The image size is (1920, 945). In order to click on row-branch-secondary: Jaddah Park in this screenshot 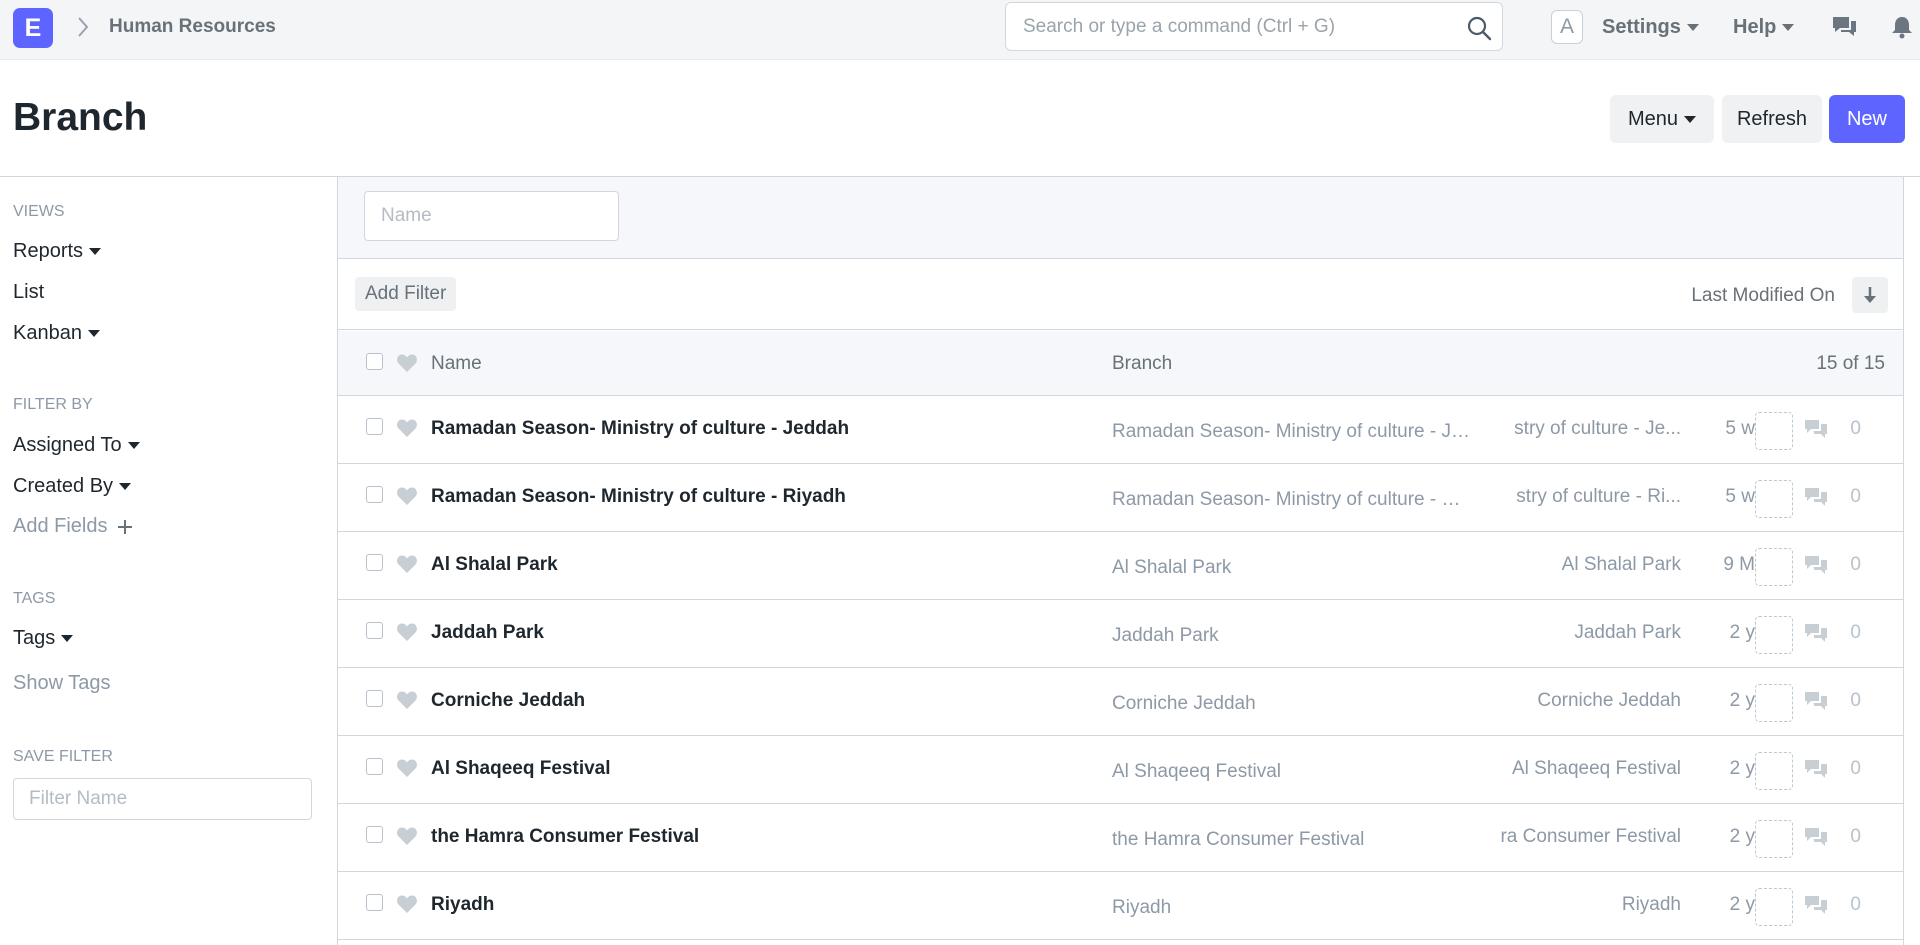, I will do `click(1627, 632)`.